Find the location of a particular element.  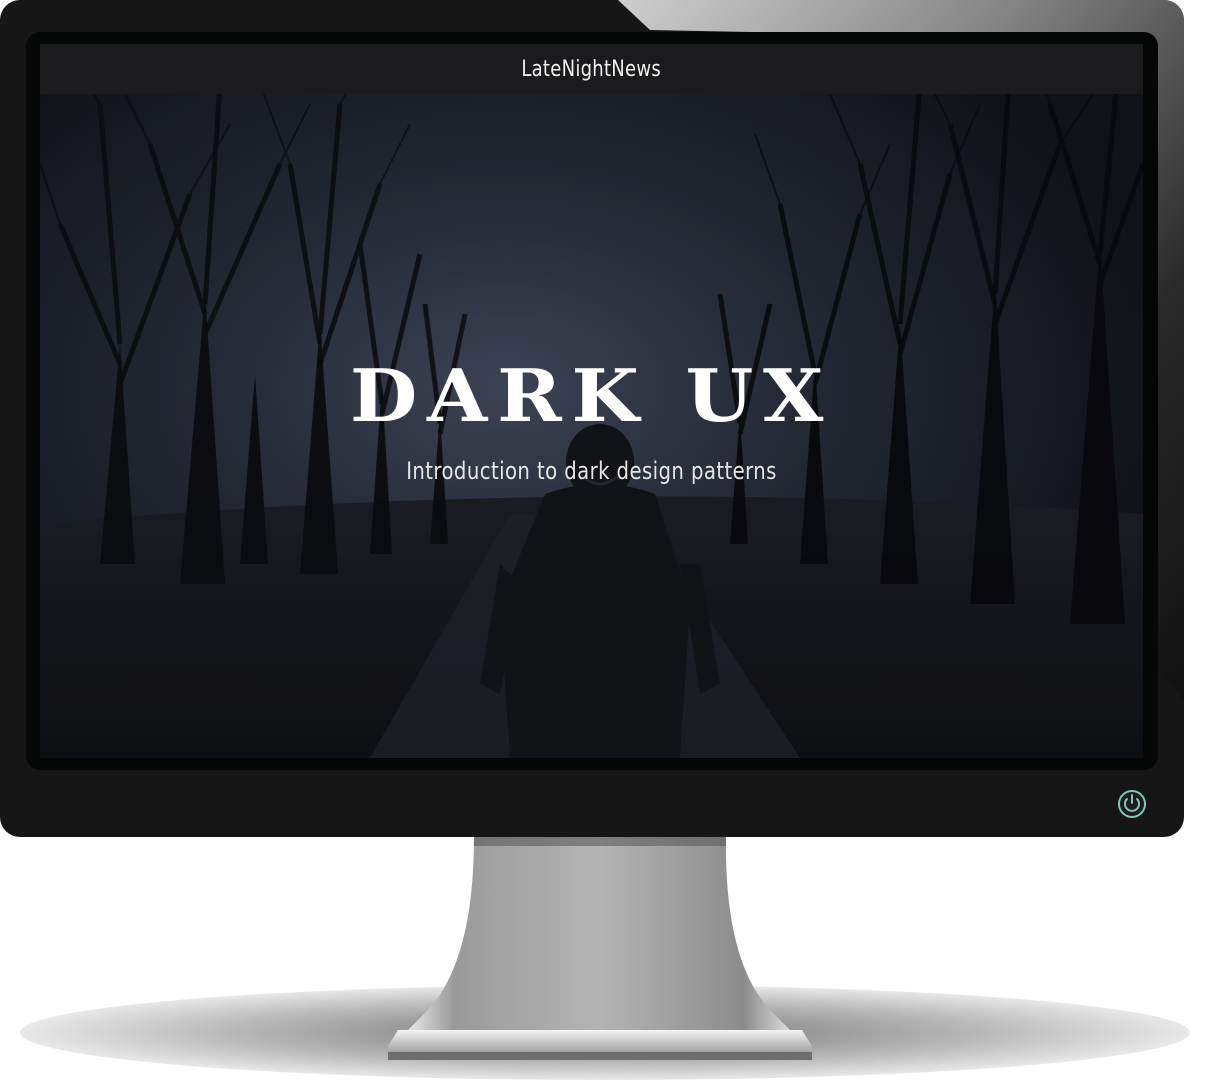

brand-logo-text: LateNightNews is located at coordinates (592, 69).